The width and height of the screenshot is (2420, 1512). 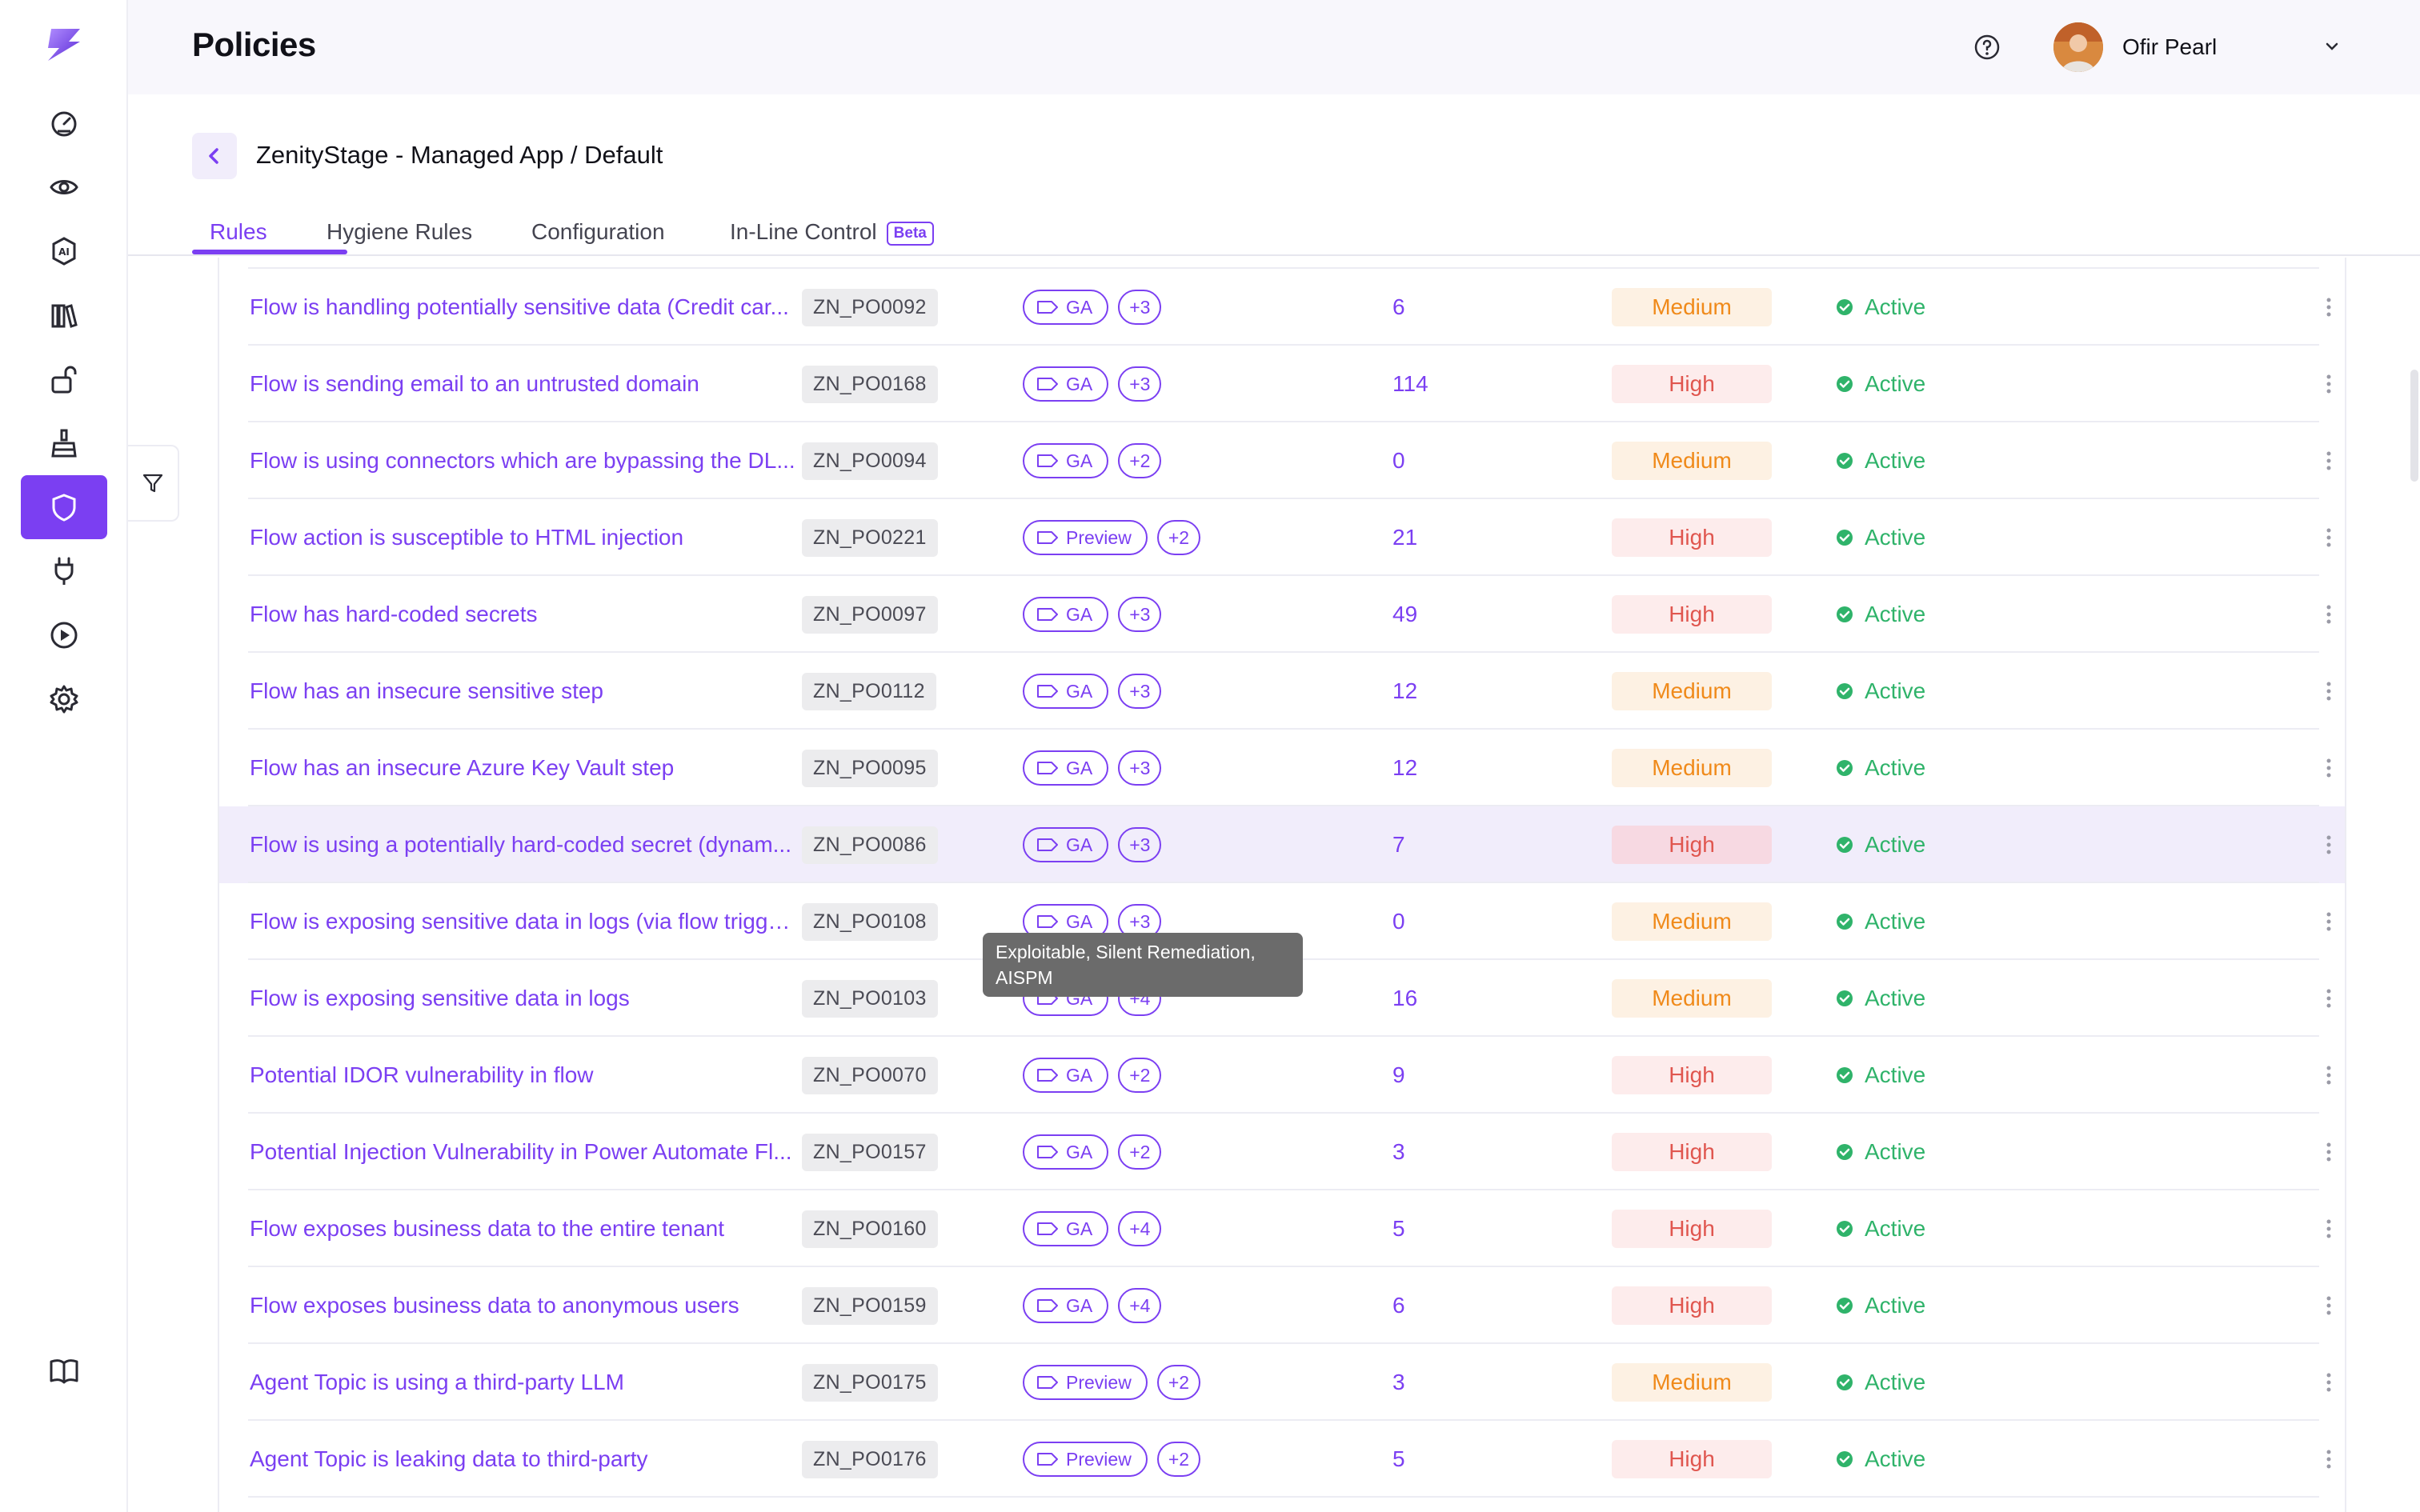 I want to click on violations-count: 21, so click(x=1404, y=537).